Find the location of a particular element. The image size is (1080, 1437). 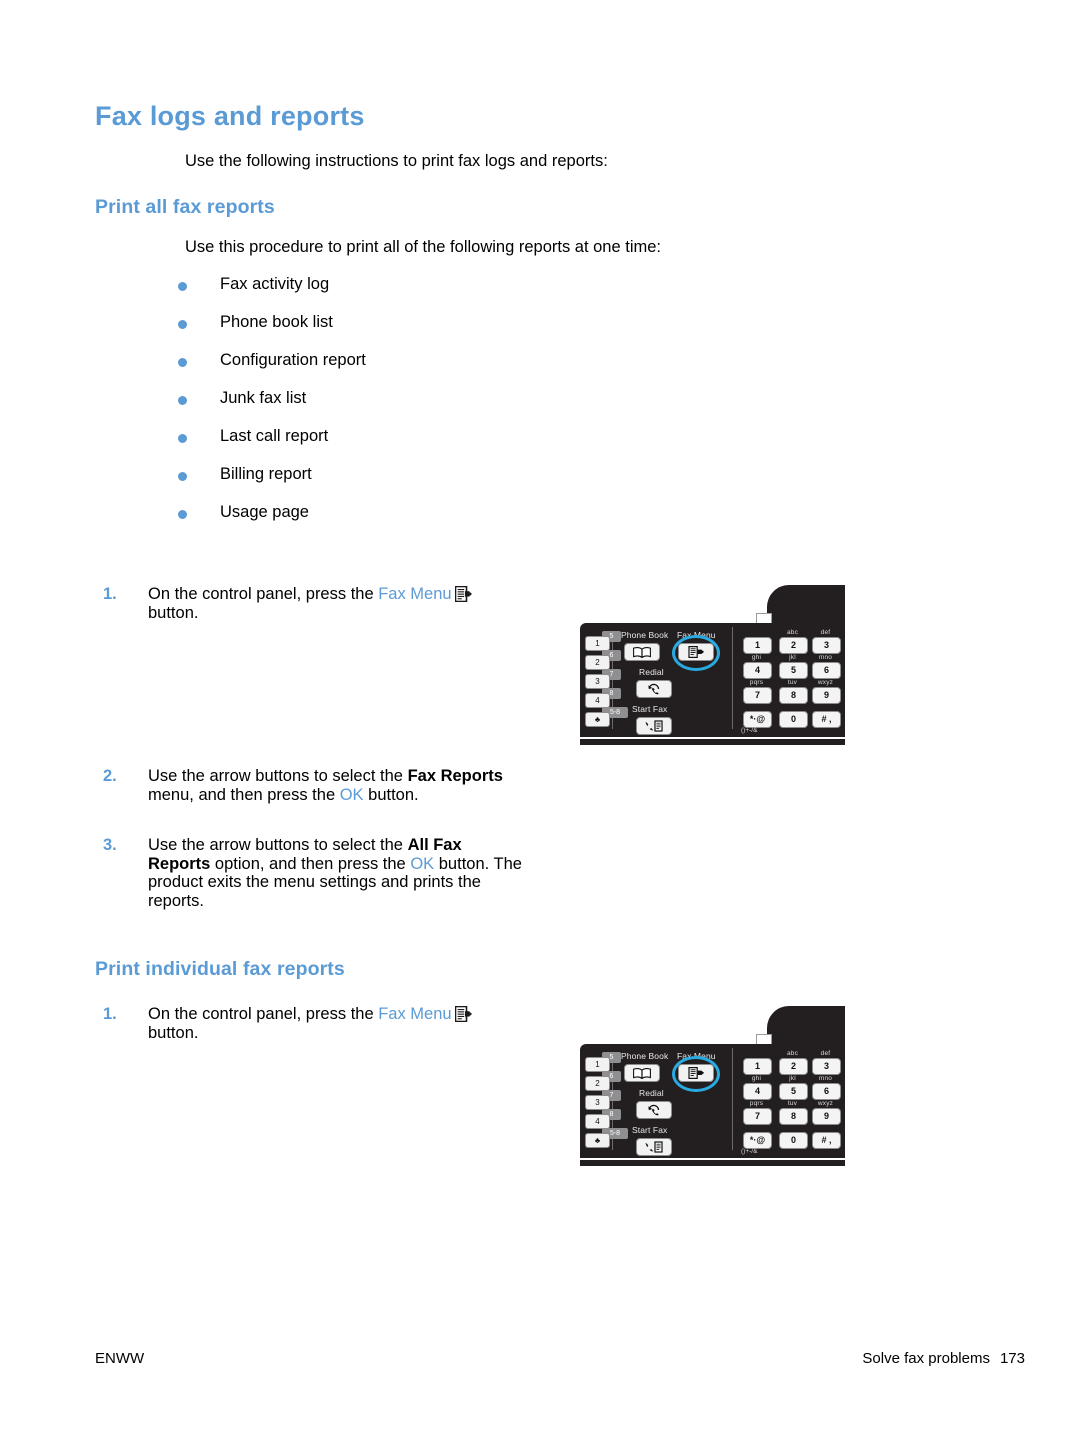

start-fax-label: Start Fax is located at coordinates (650, 709).